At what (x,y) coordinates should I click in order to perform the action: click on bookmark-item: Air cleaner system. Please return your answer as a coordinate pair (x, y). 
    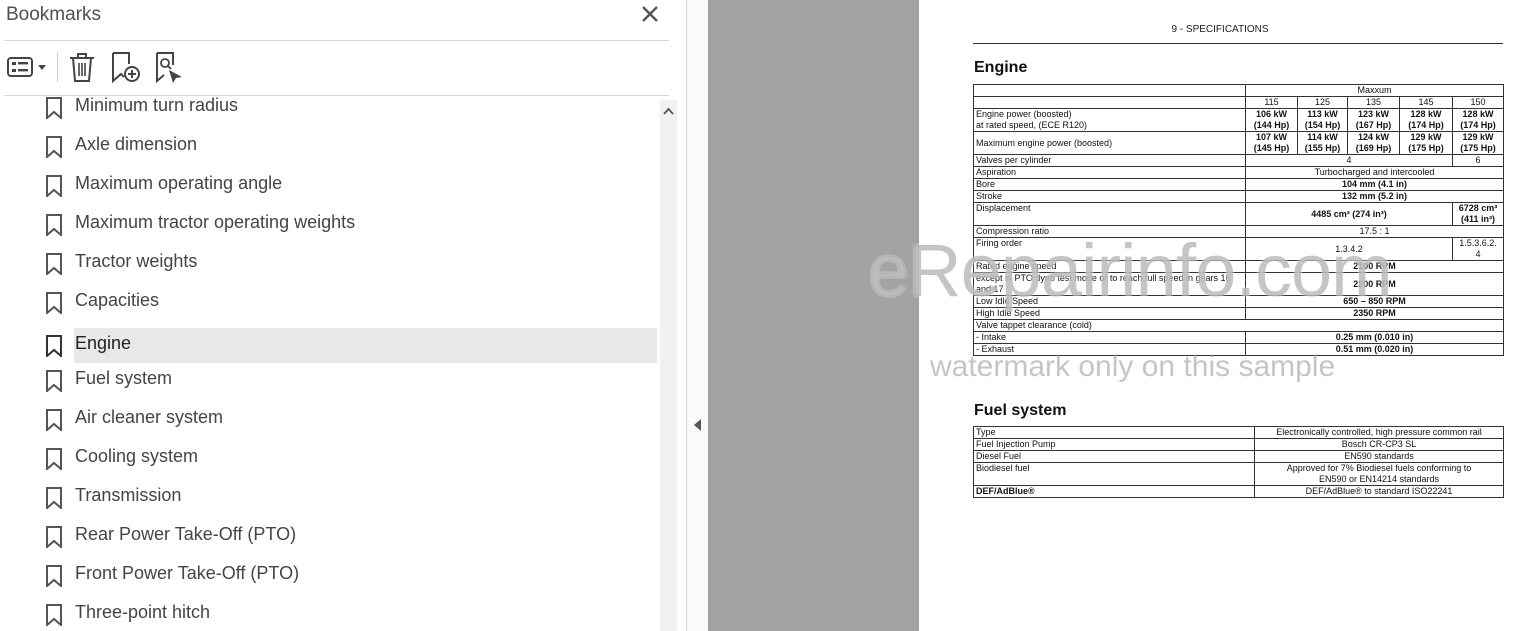
    Looking at the image, I should click on (330, 419).